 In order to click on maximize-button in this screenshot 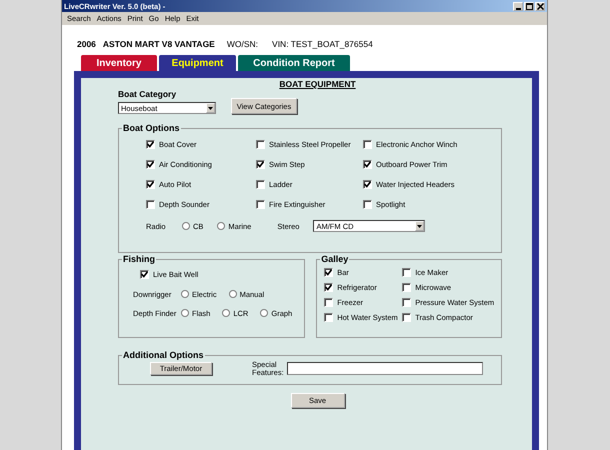, I will do `click(529, 6)`.